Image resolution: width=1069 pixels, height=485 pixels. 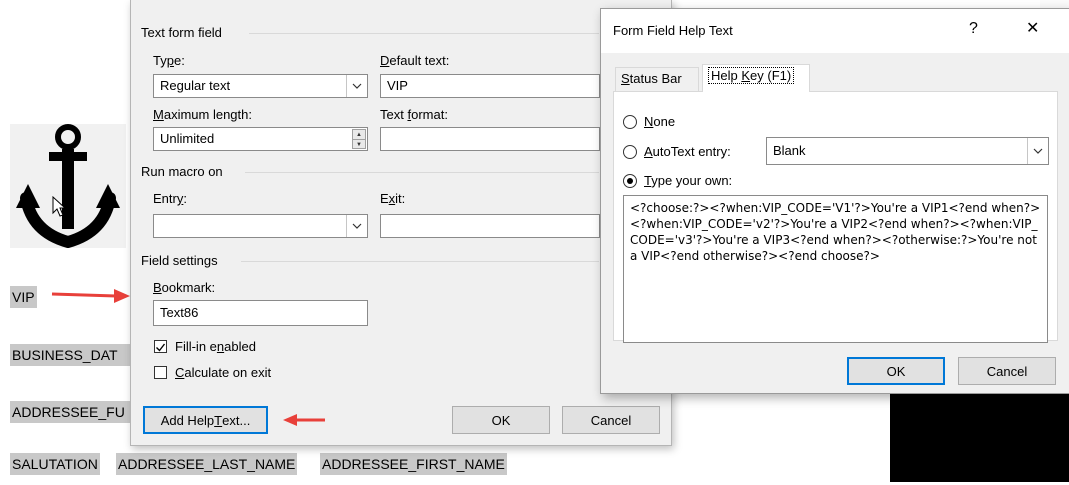 I want to click on default-text-input: VIP, so click(x=490, y=86).